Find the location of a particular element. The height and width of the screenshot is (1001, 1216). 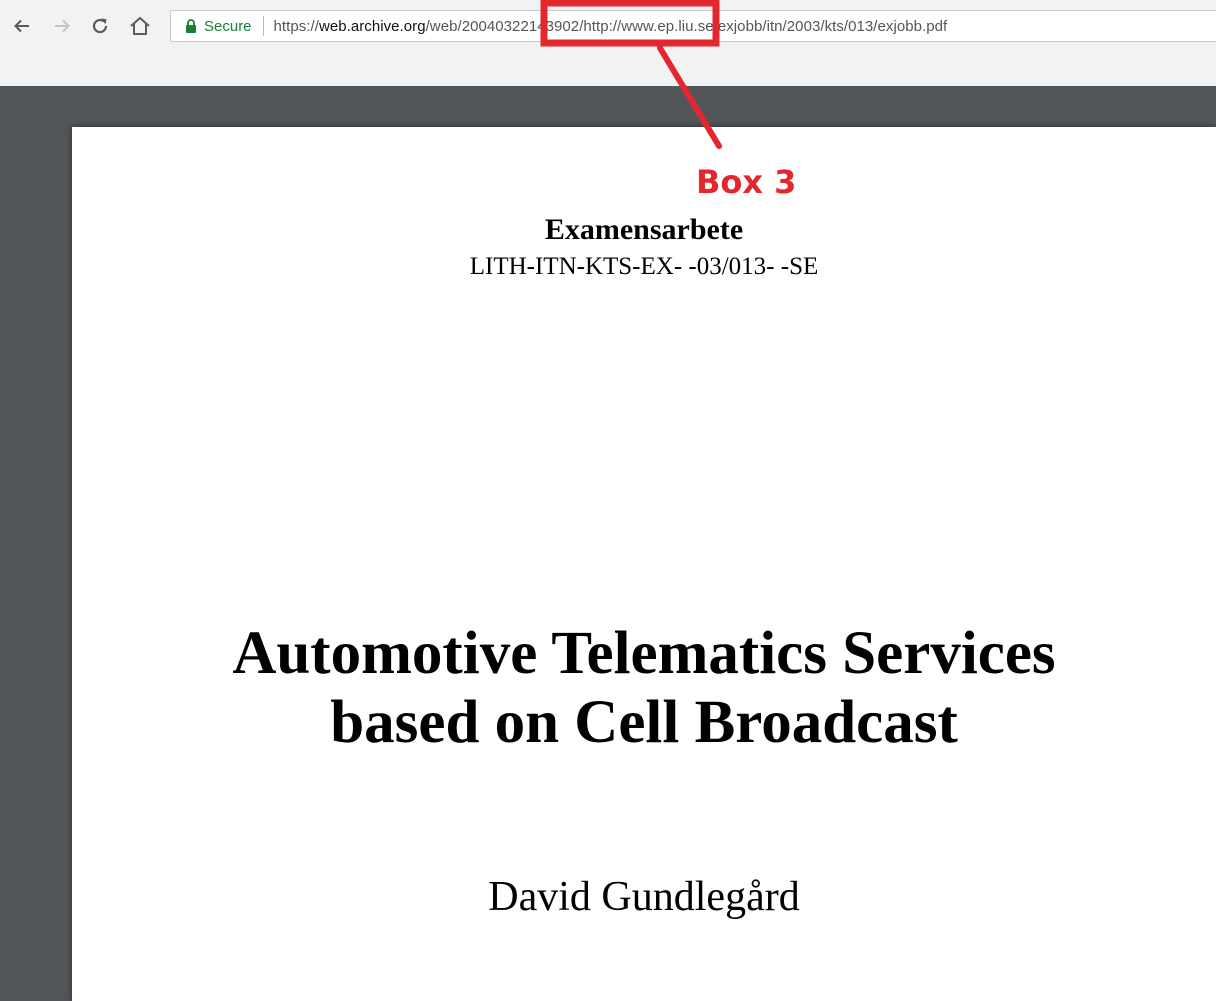

home-icon is located at coordinates (140, 26).